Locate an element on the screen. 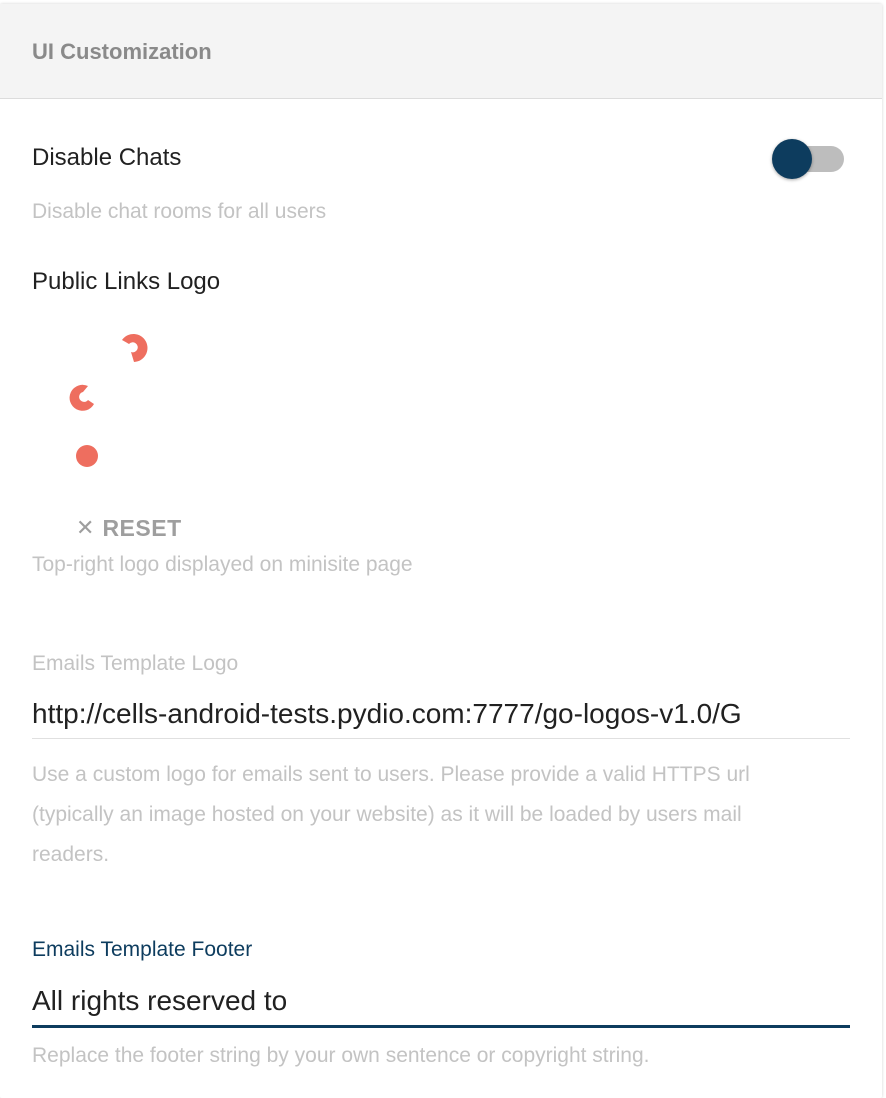  emails-template-footer-input is located at coordinates (441, 1001).